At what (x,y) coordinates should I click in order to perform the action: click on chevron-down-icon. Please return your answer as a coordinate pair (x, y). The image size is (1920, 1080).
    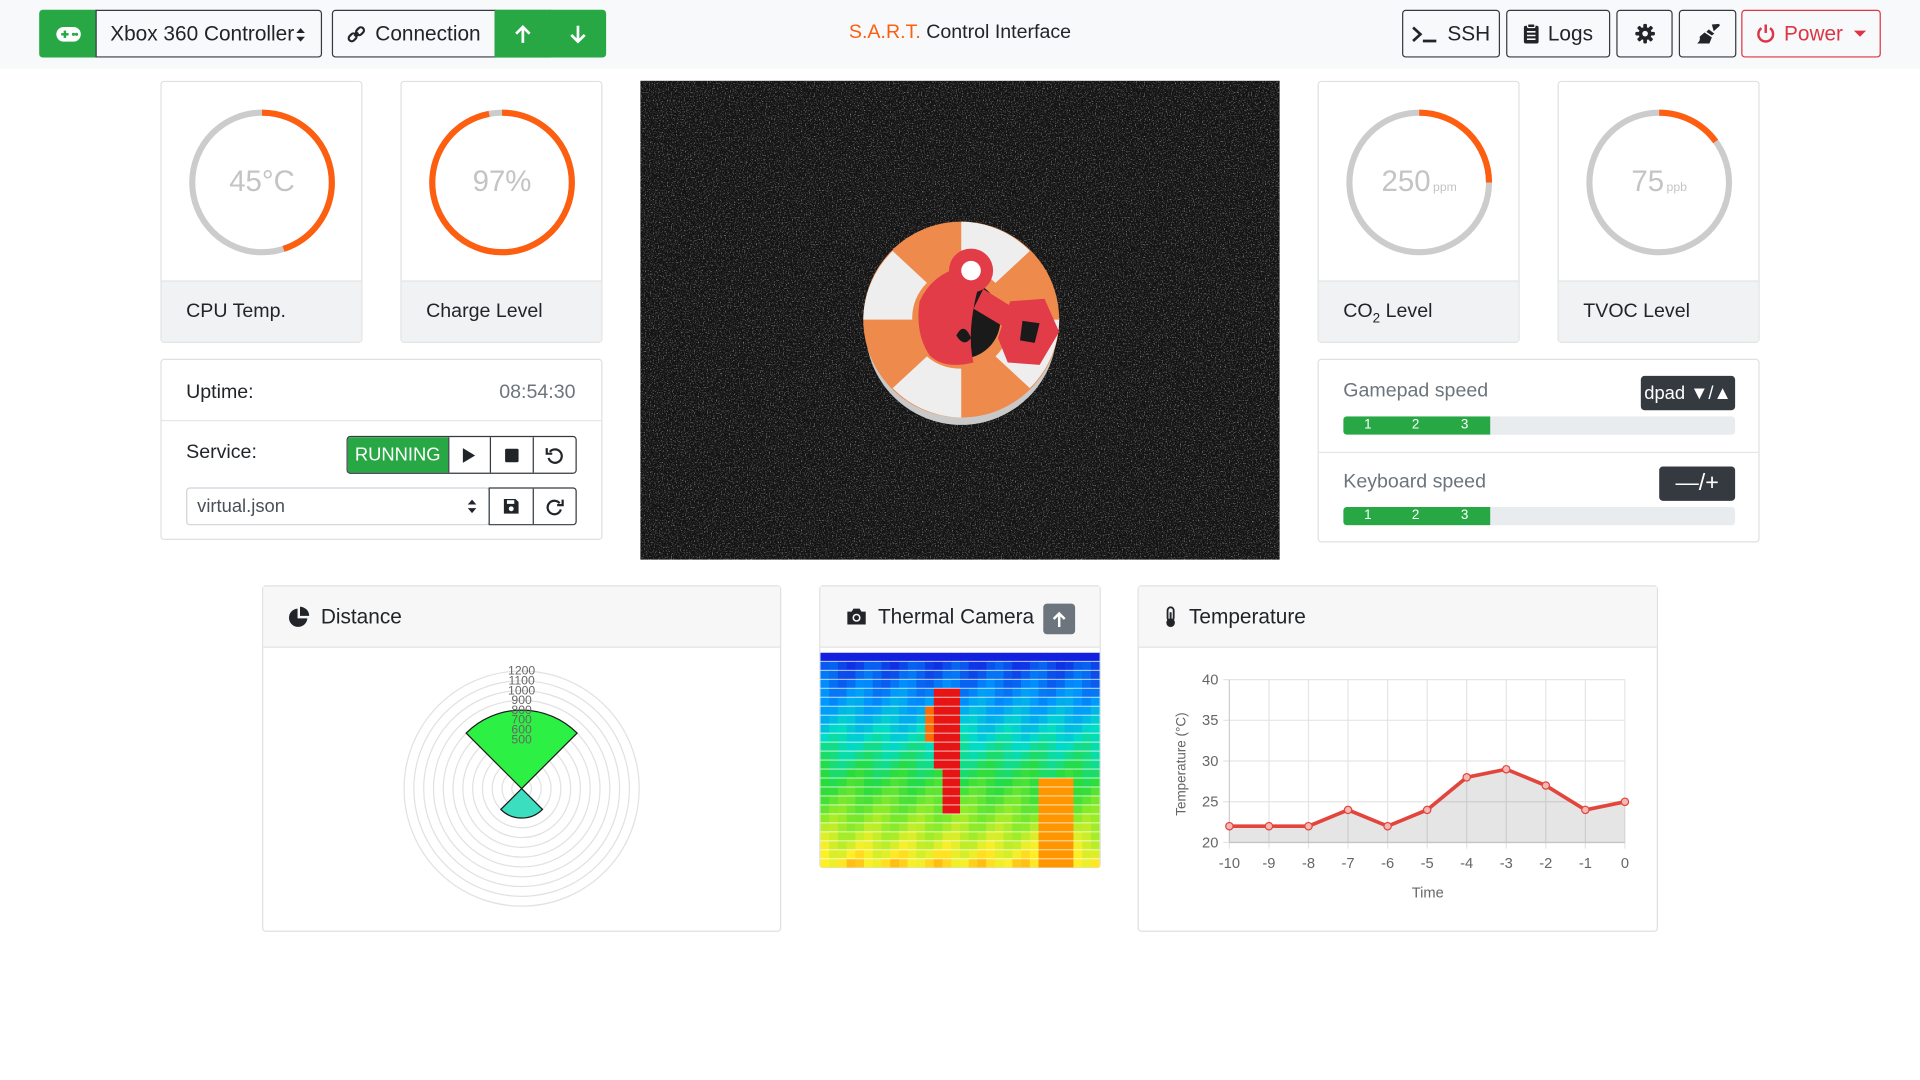
    Looking at the image, I should click on (1860, 33).